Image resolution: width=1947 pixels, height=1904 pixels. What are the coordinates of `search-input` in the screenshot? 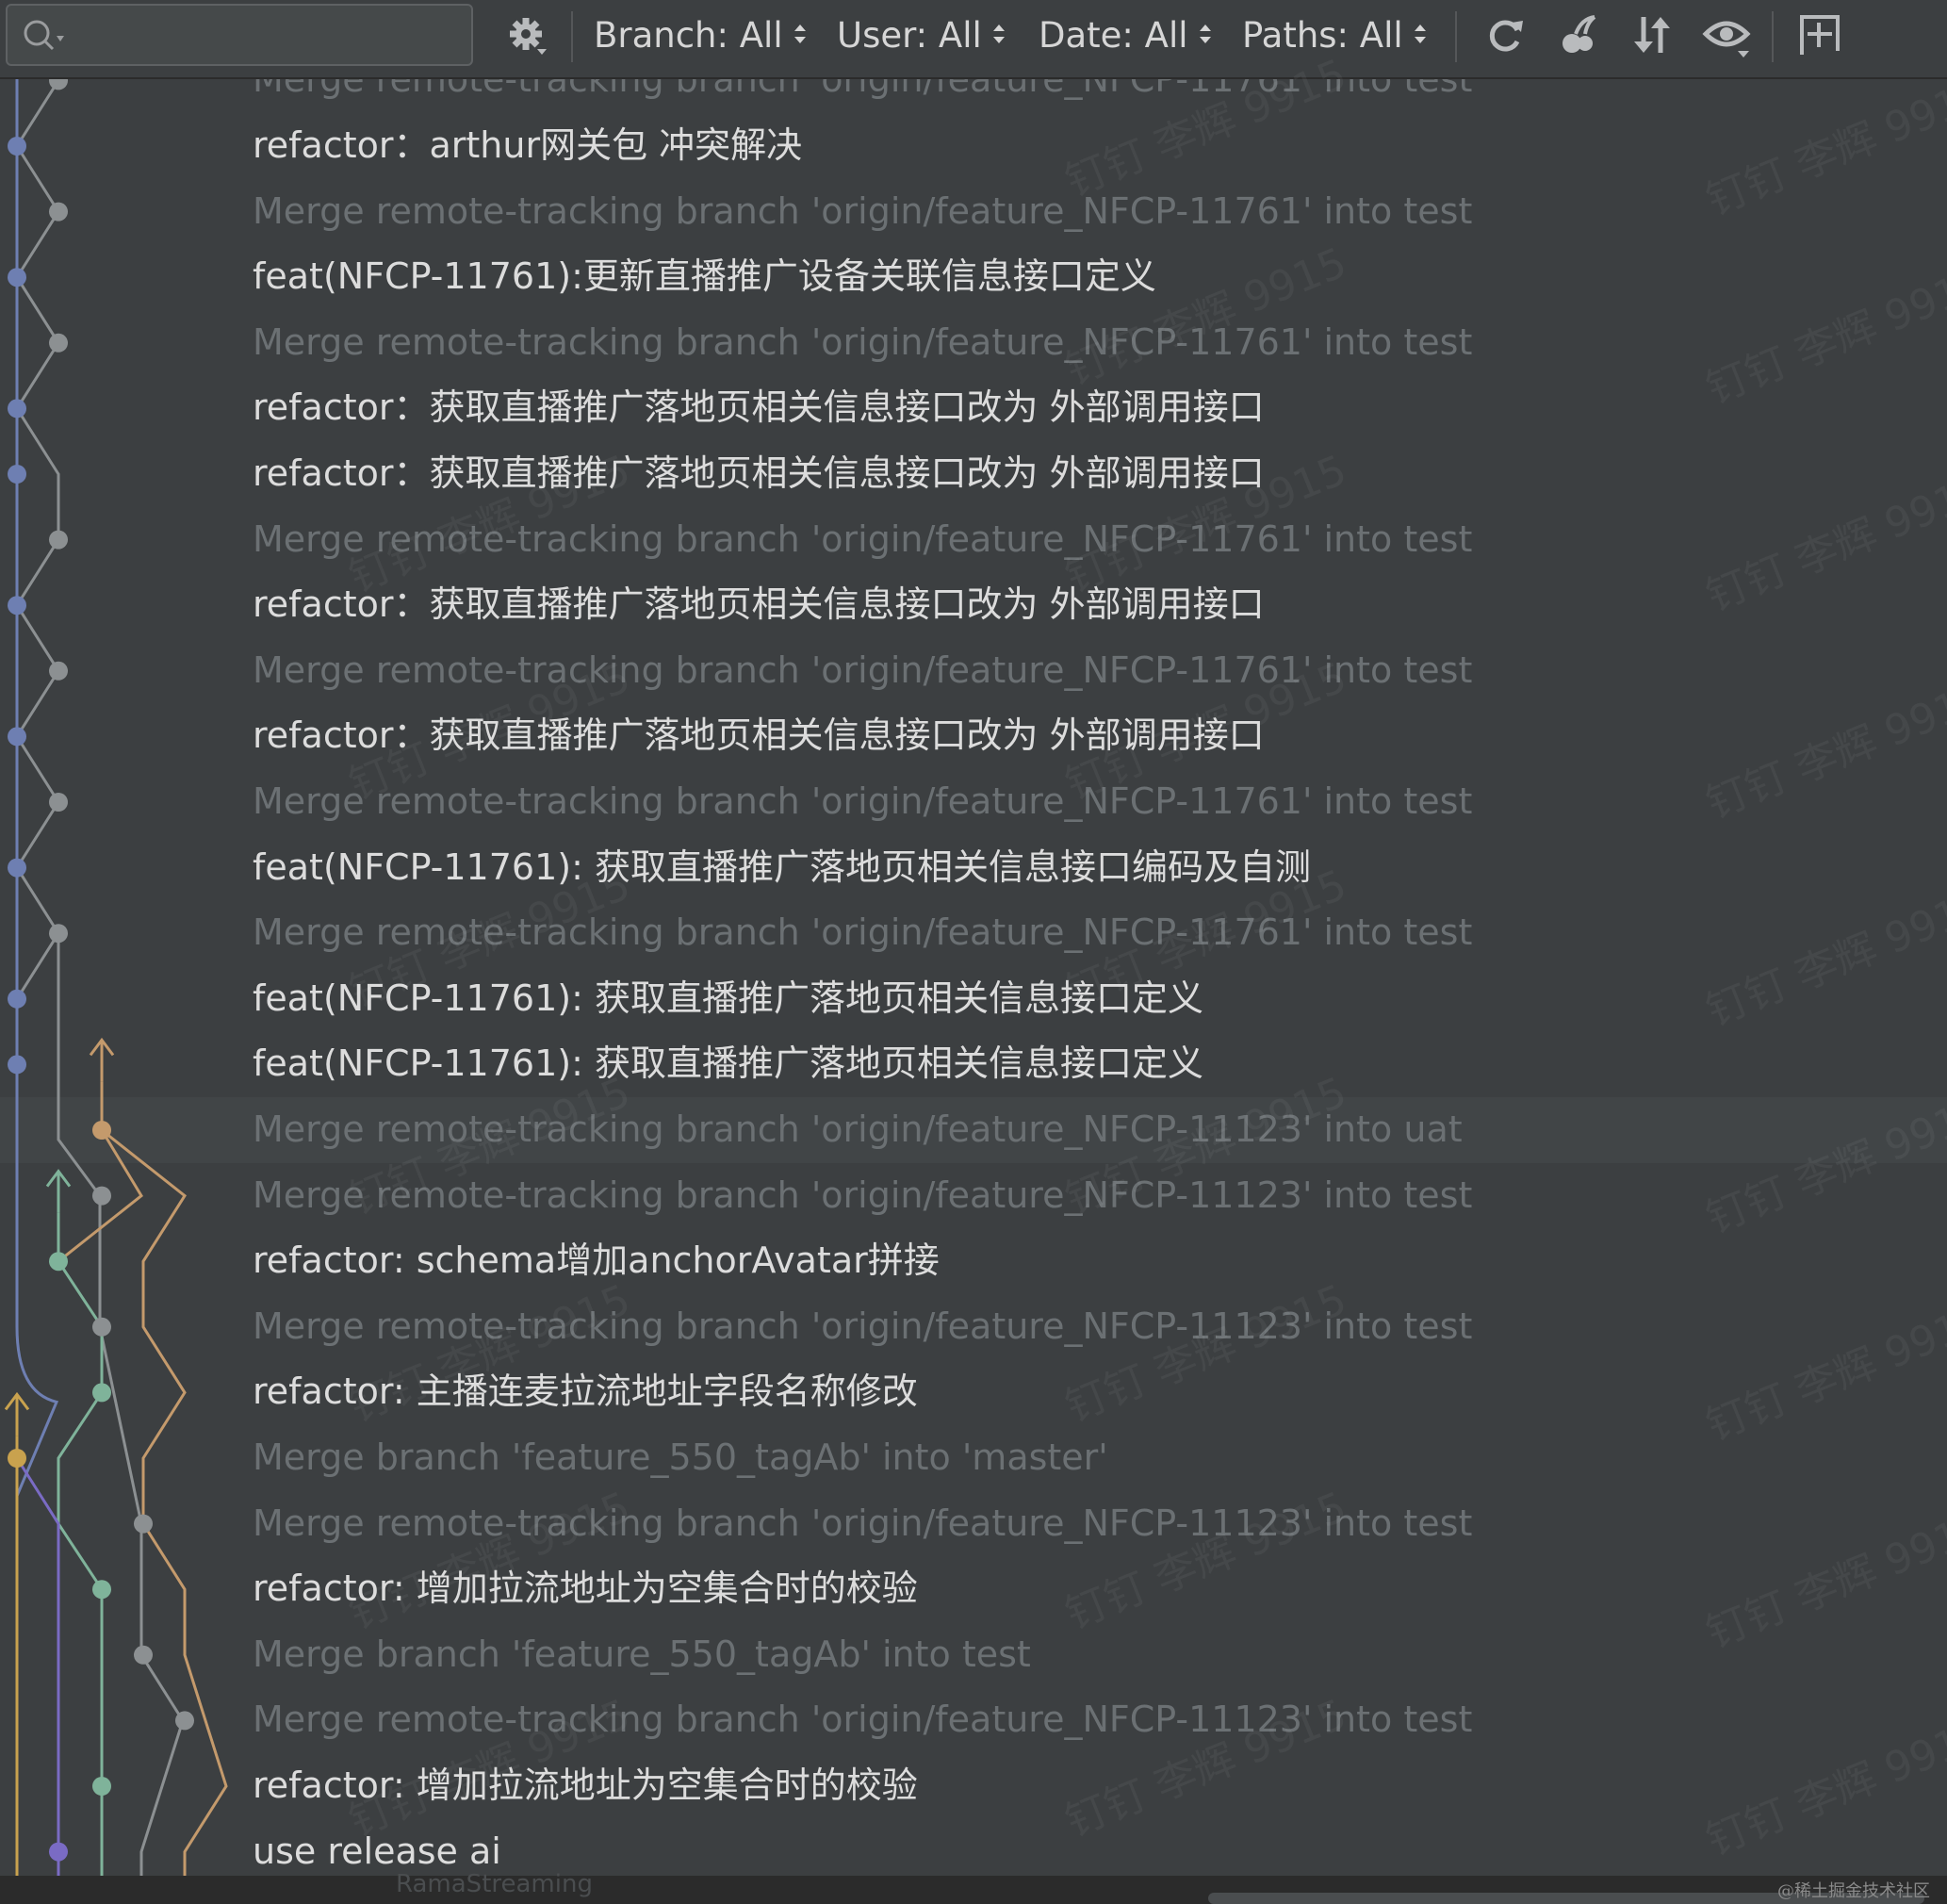 It's located at (264, 35).